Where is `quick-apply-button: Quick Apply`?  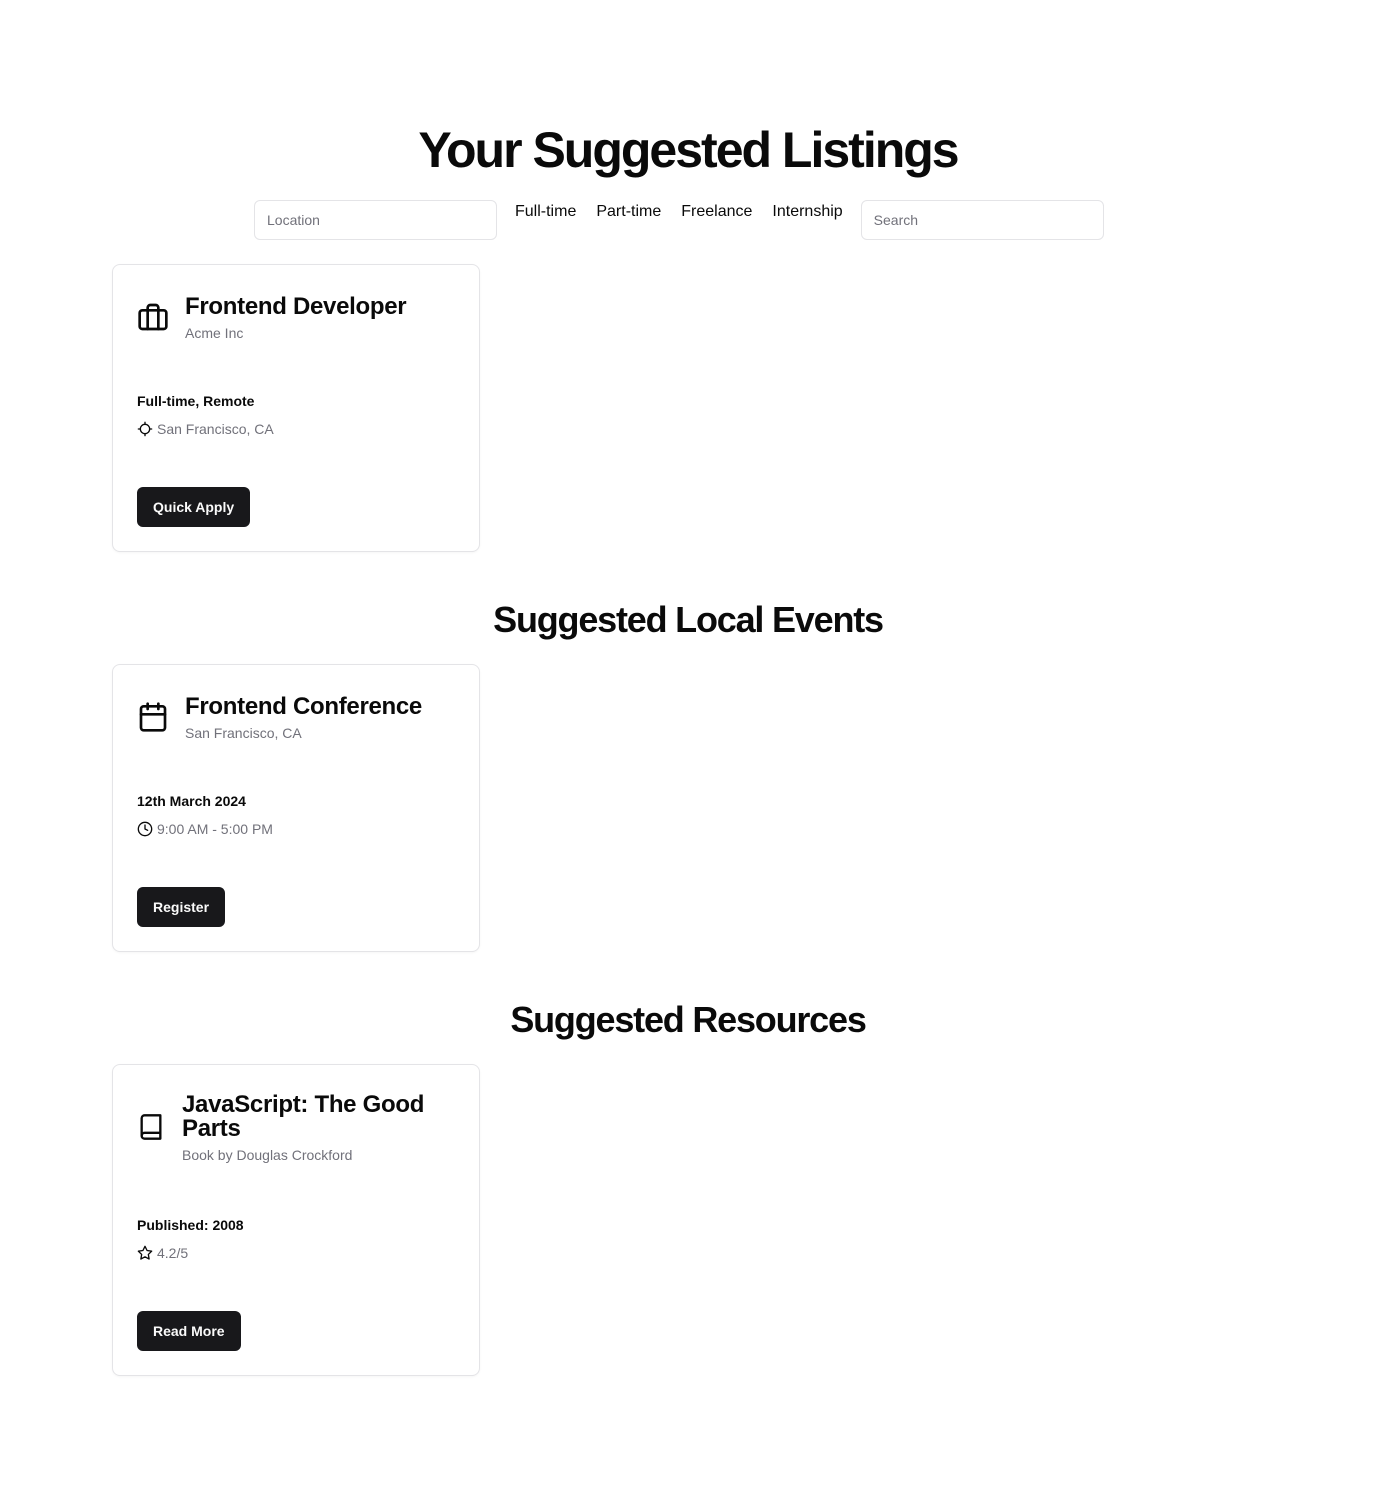 quick-apply-button: Quick Apply is located at coordinates (194, 507).